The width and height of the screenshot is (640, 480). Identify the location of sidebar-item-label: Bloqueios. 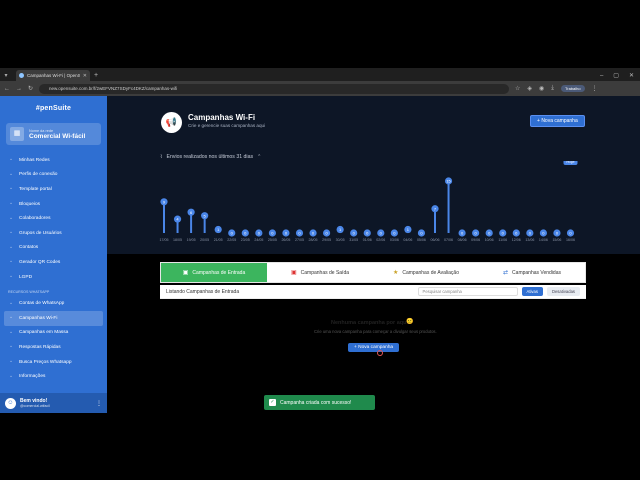
(30, 204).